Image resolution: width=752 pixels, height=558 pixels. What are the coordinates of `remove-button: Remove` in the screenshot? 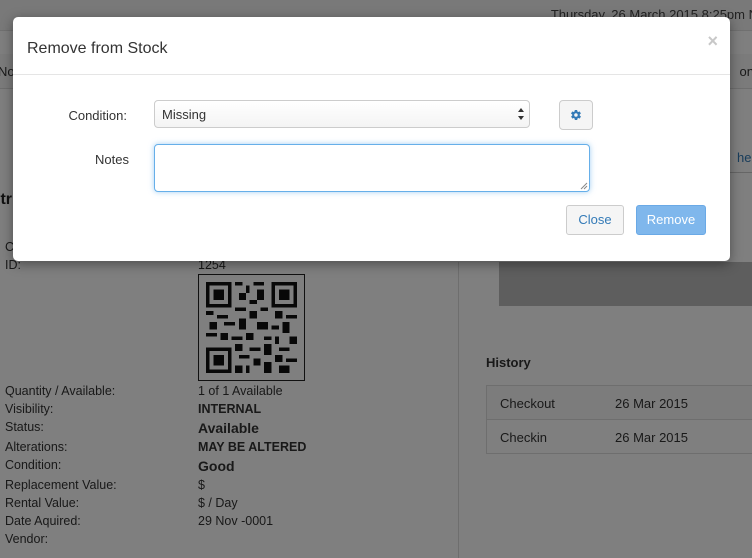 It's located at (671, 220).